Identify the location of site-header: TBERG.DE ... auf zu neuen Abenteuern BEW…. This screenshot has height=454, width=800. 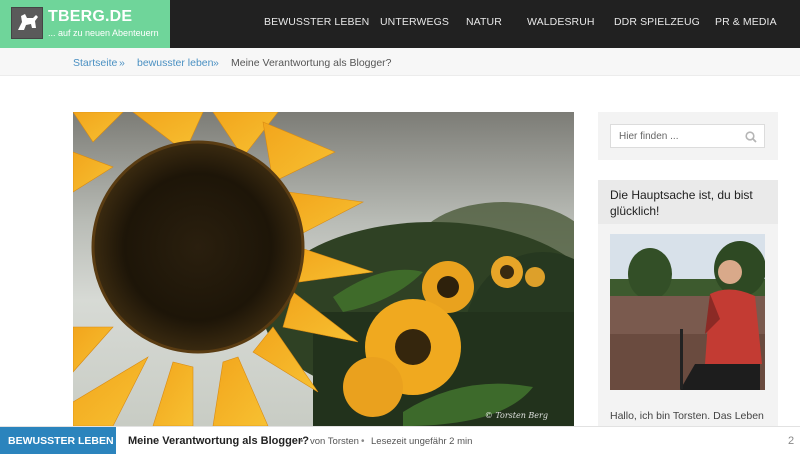
(400, 24).